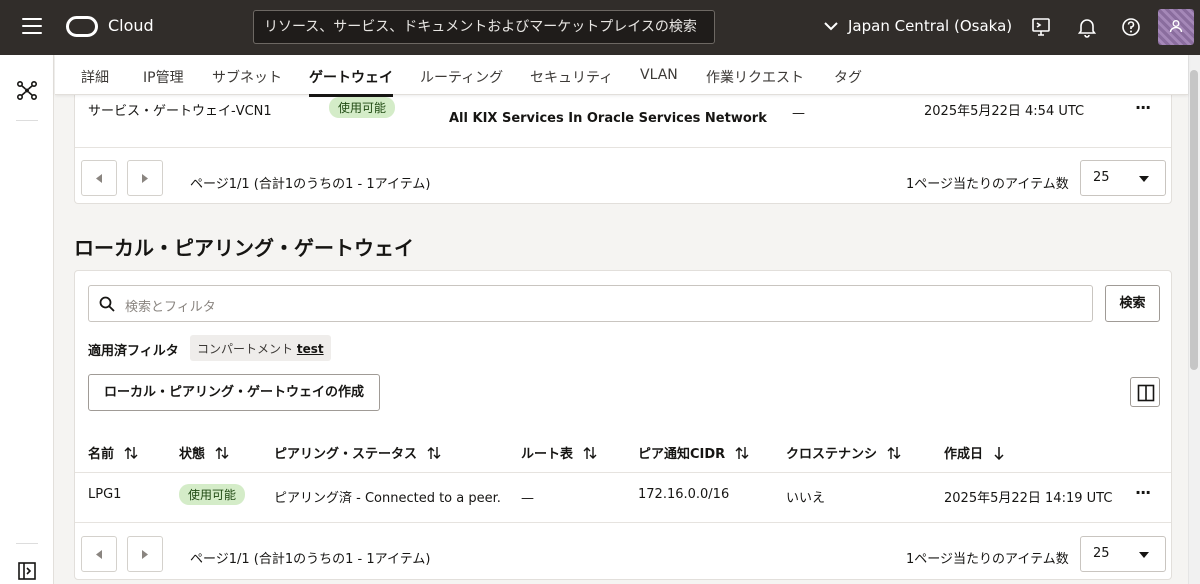 Image resolution: width=1200 pixels, height=584 pixels. I want to click on region-selector: Japan Central (Osaka), so click(918, 26).